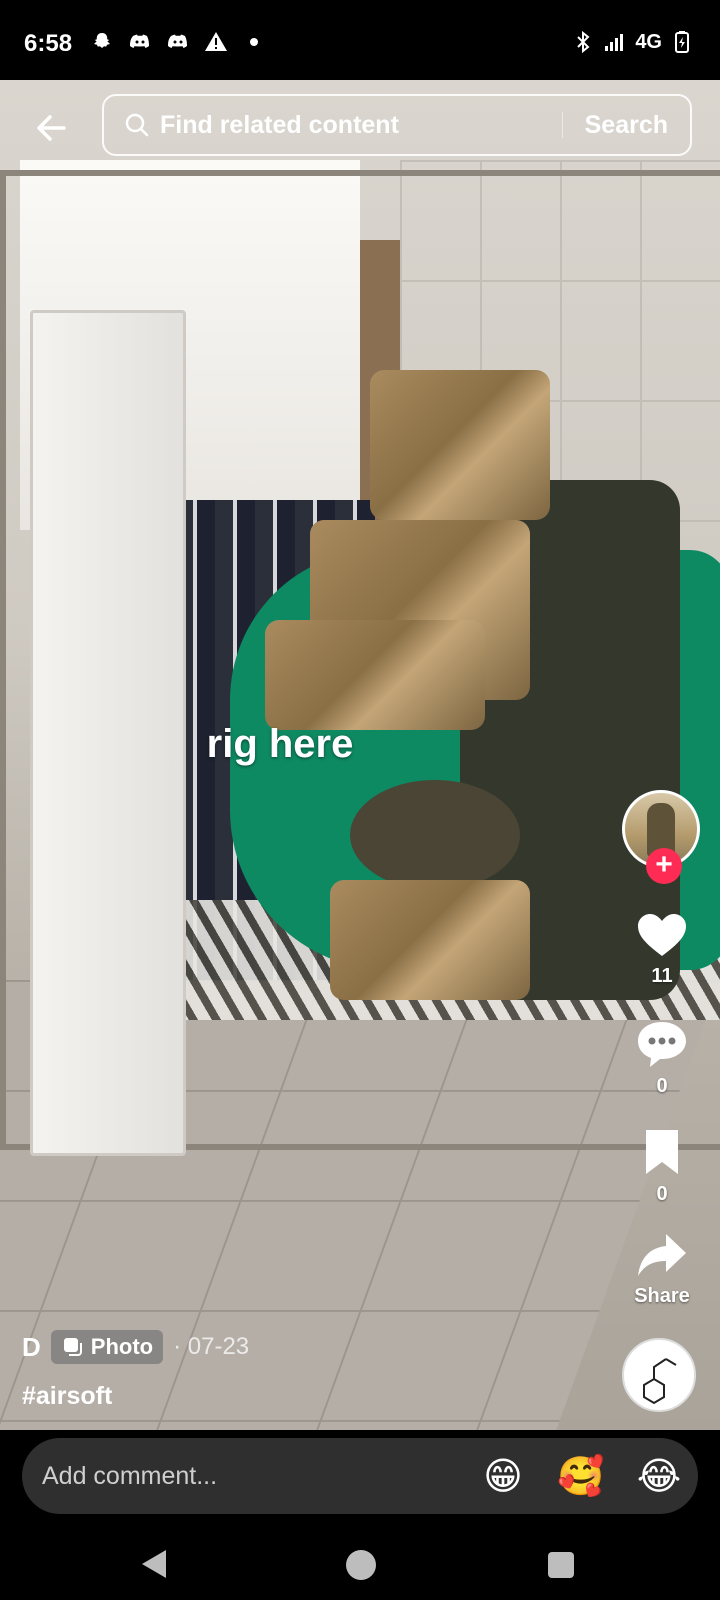 The width and height of the screenshot is (720, 1600). Describe the element at coordinates (122, 1346) in the screenshot. I see `photo-badge-label: Photo` at that location.